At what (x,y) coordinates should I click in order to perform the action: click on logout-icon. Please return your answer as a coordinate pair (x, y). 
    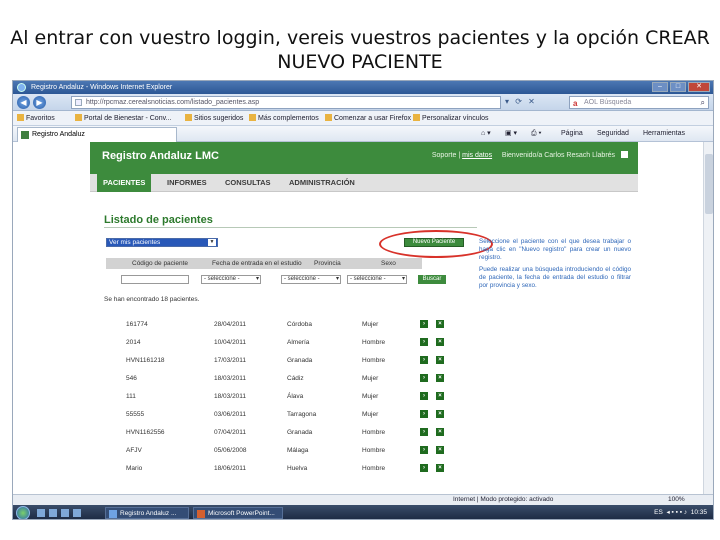
    Looking at the image, I should click on (624, 154).